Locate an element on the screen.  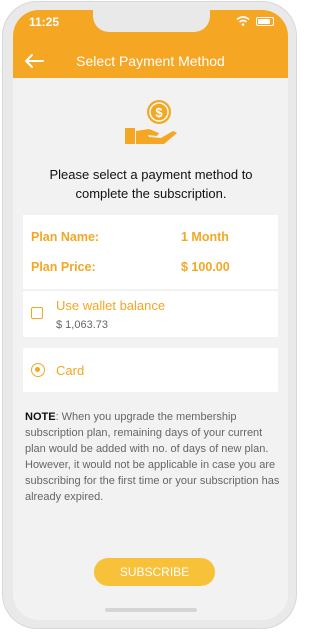
page-title: Select Payment Method is located at coordinates (150, 61).